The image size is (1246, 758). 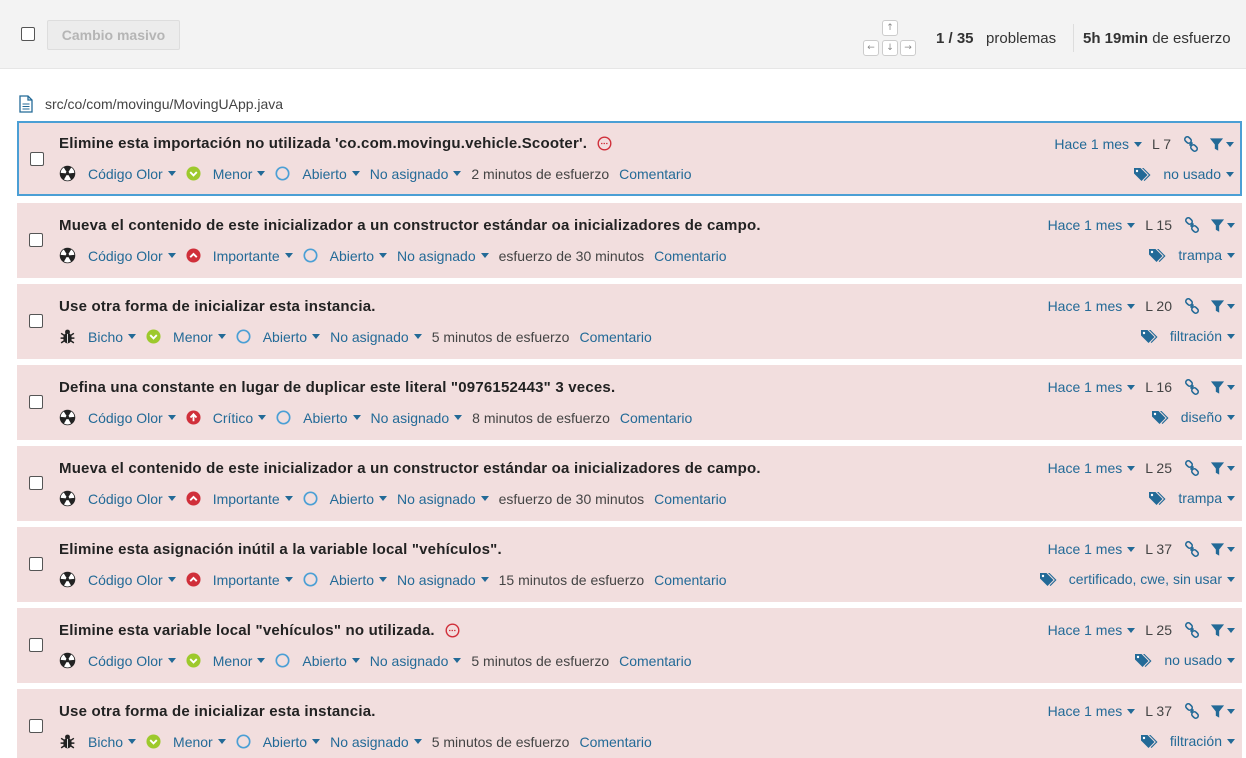 What do you see at coordinates (1137, 579) in the screenshot?
I see `issue-tags-dropdown: certificado, cwe, sin usar` at bounding box center [1137, 579].